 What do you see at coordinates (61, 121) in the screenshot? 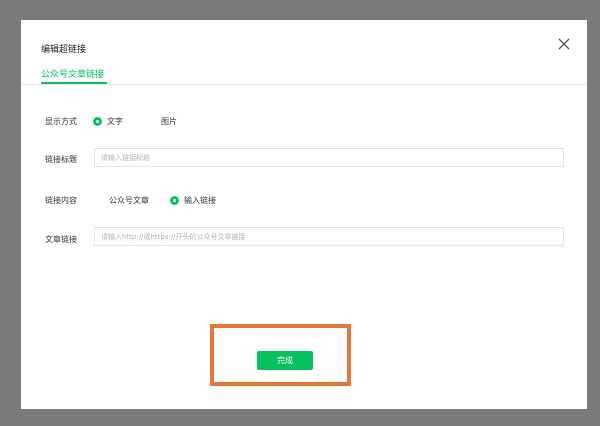
I see `display-mode-label: 显示方式` at bounding box center [61, 121].